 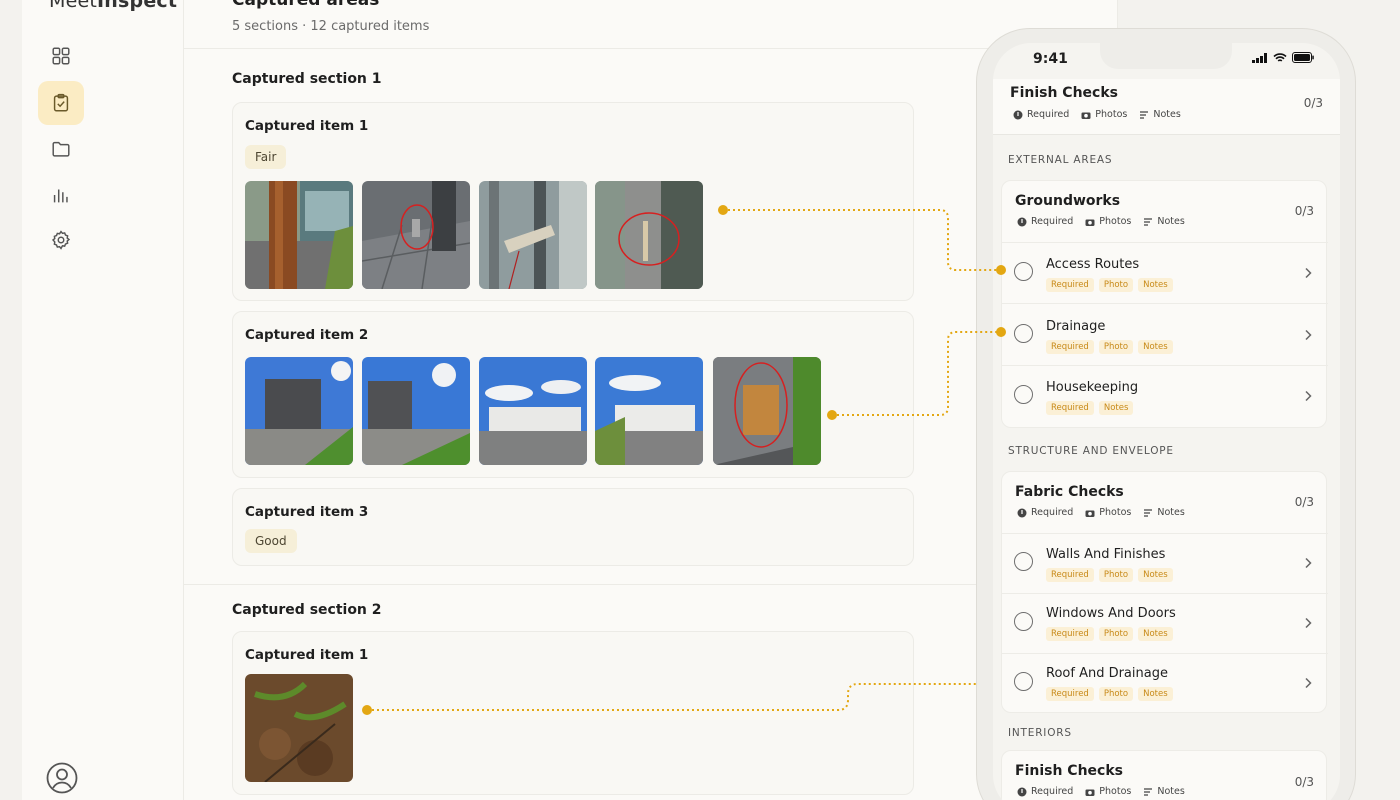 What do you see at coordinates (1165, 397) in the screenshot?
I see `checklist-row-housekeeping: Housekeeping Required Notes` at bounding box center [1165, 397].